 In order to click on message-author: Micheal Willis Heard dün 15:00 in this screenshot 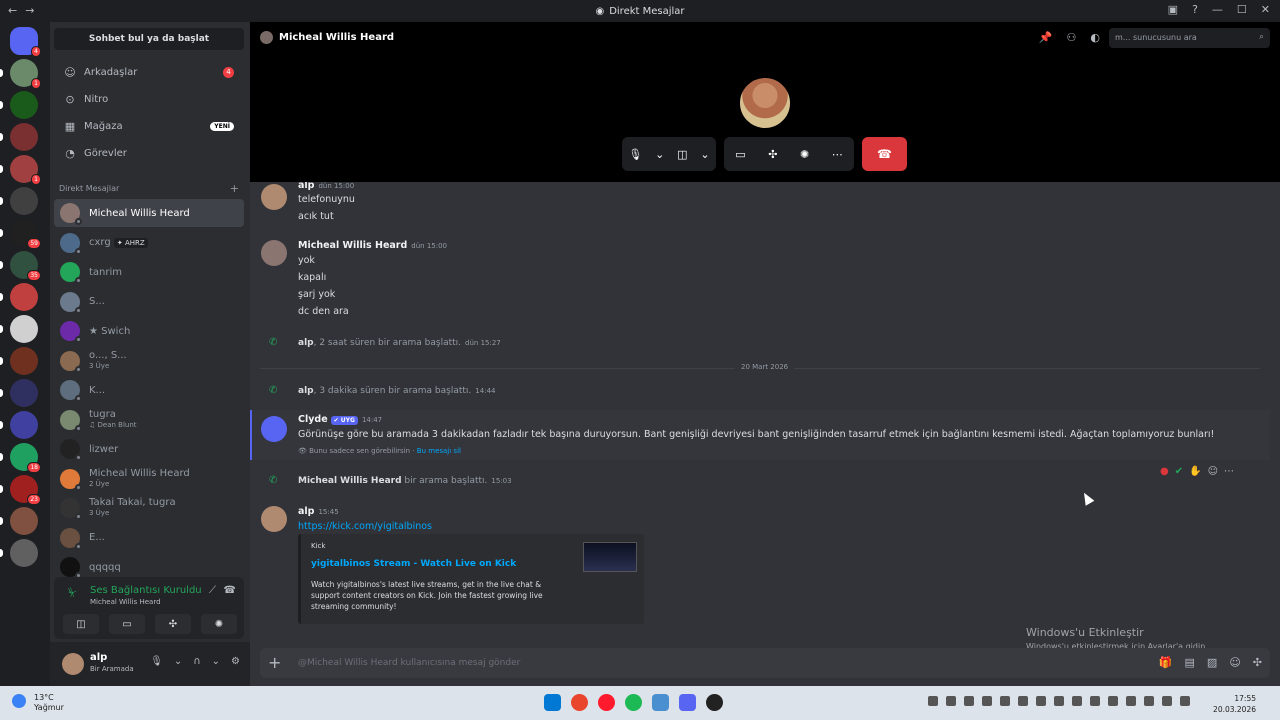, I will do `click(372, 245)`.